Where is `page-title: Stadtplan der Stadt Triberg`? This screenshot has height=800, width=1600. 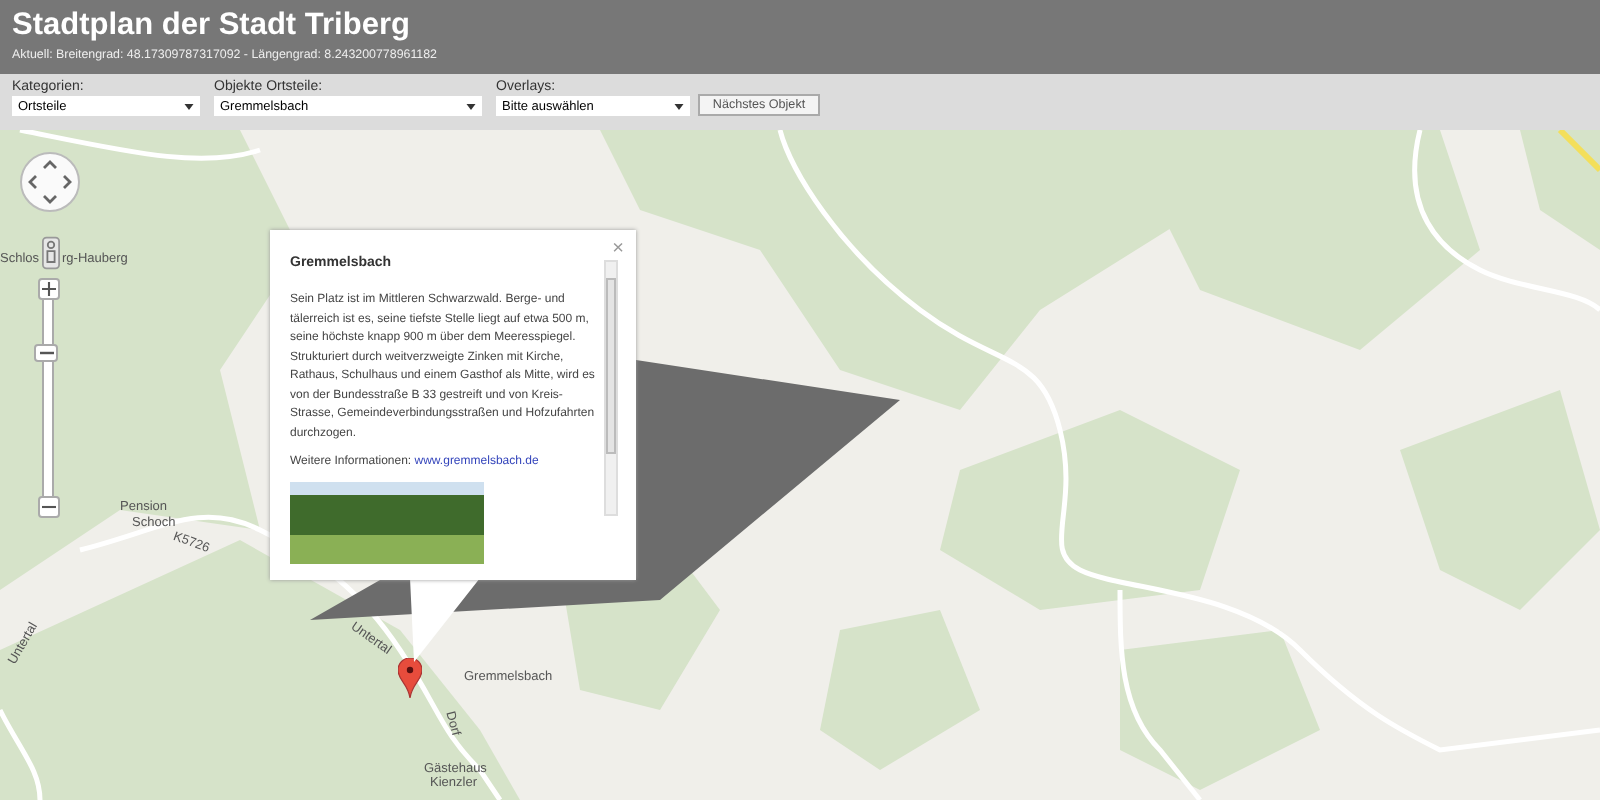 page-title: Stadtplan der Stadt Triberg is located at coordinates (212, 26).